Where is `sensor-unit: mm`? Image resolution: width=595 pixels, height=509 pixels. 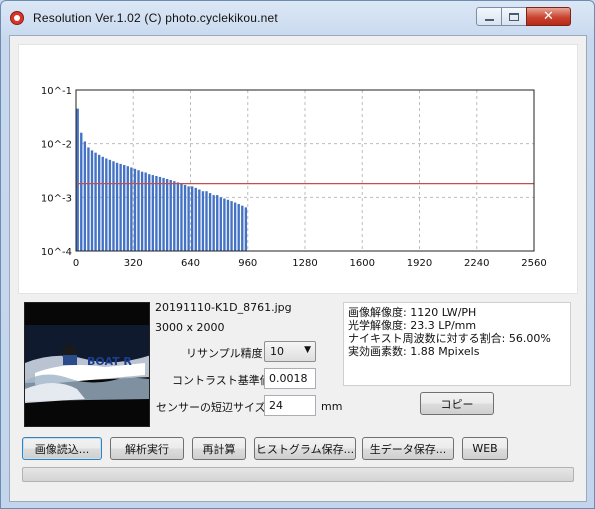
sensor-unit: mm is located at coordinates (332, 406).